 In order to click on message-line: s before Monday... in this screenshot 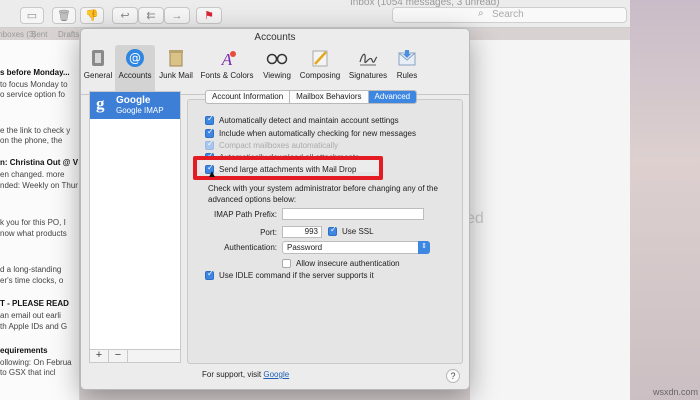, I will do `click(35, 72)`.